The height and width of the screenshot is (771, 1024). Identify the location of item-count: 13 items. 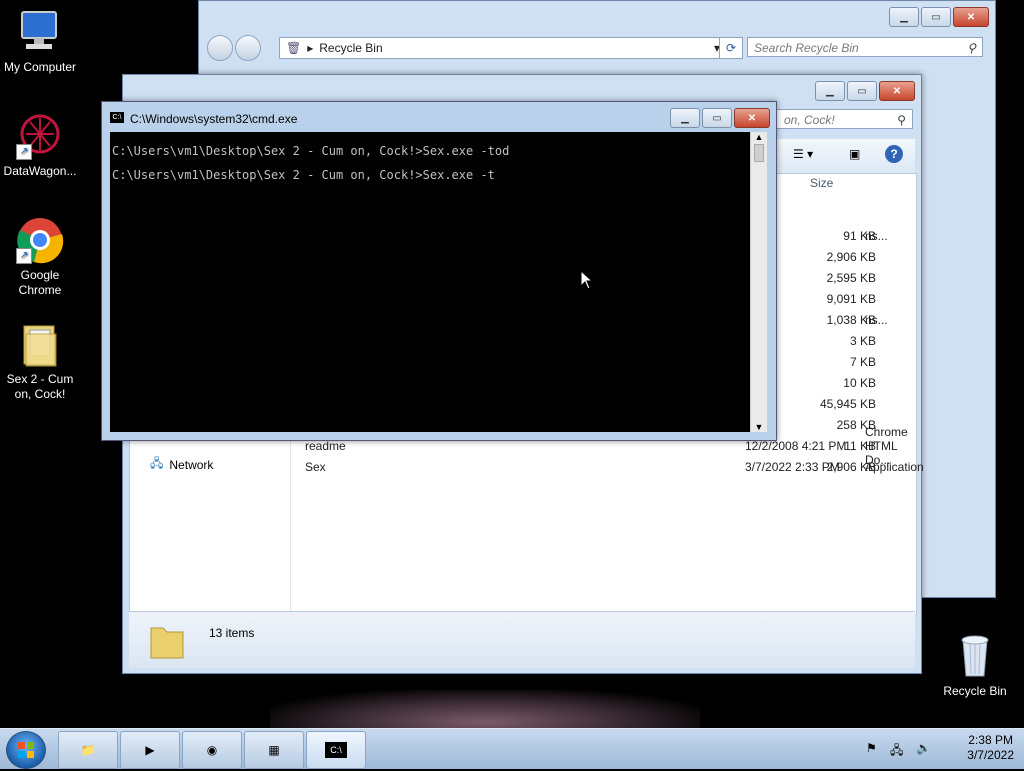
(232, 633).